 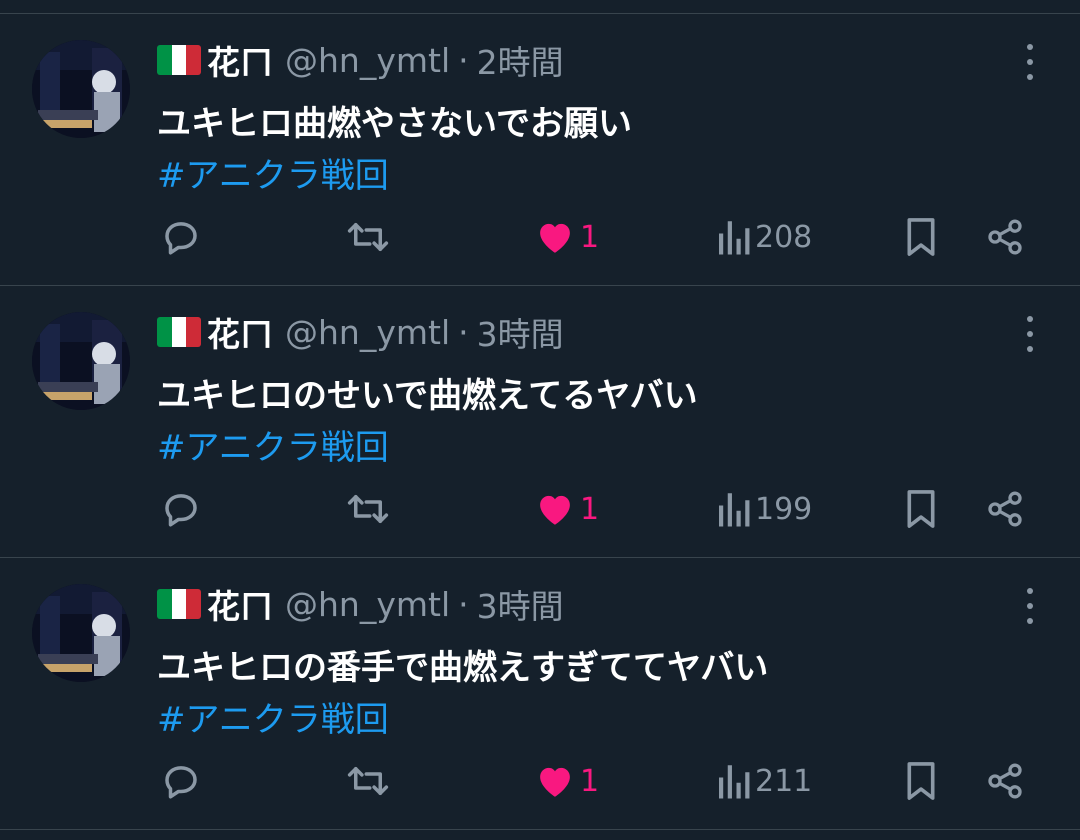 I want to click on view-count: 199, so click(x=784, y=509).